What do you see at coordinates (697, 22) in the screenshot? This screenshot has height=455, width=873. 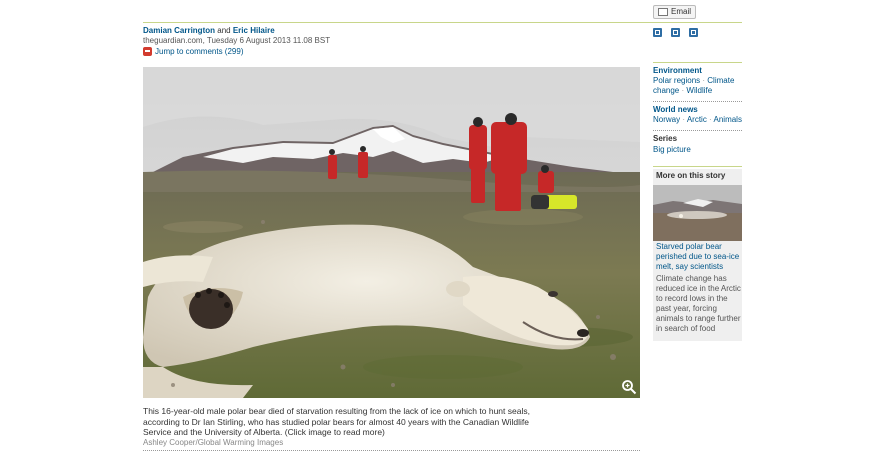 I see `sidebar-top-divider` at bounding box center [697, 22].